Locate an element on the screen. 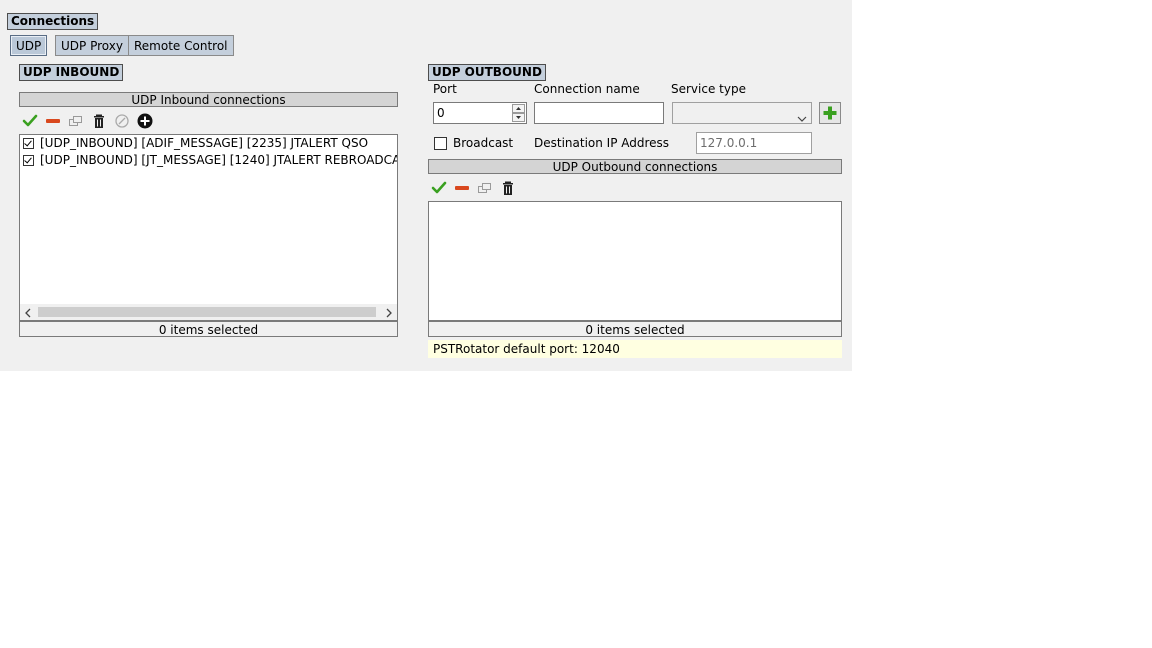 This screenshot has width=1152, height=648. port-label: Port is located at coordinates (445, 89).